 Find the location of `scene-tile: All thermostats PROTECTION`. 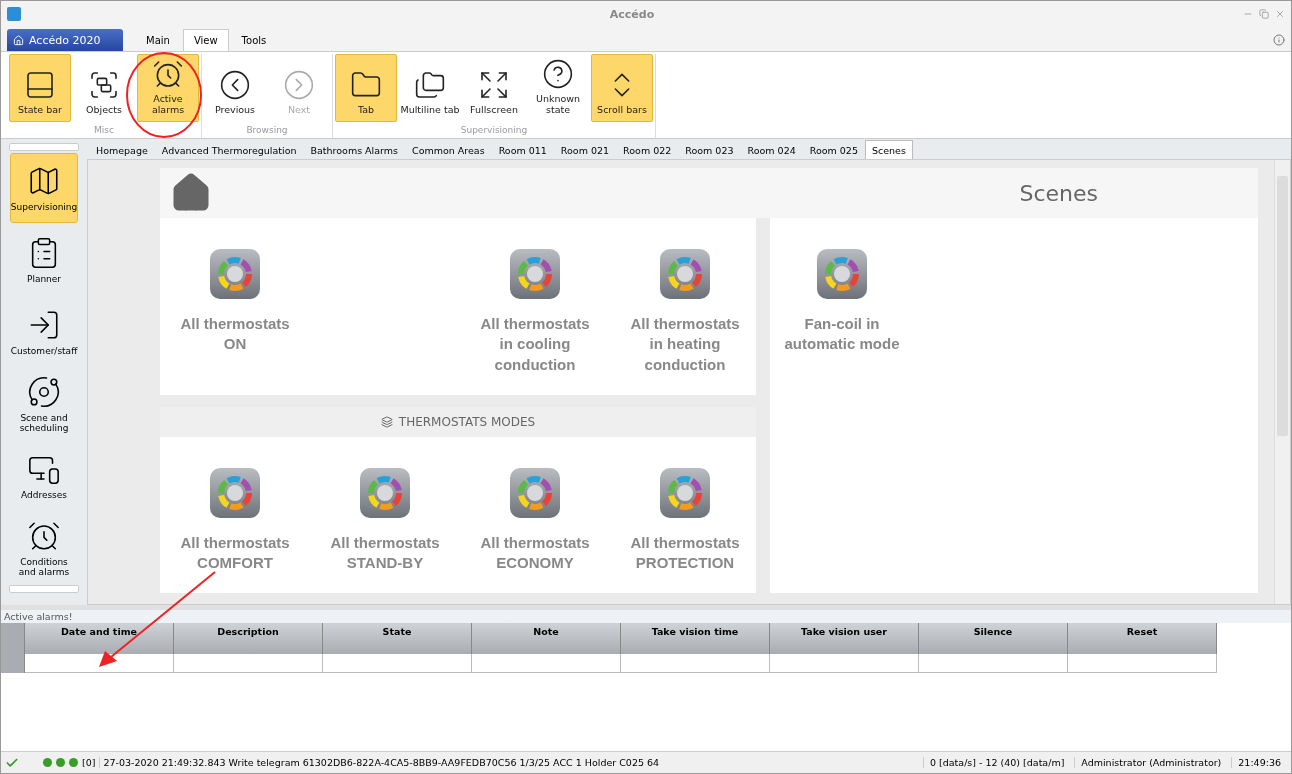

scene-tile: All thermostats PROTECTION is located at coordinates (685, 520).